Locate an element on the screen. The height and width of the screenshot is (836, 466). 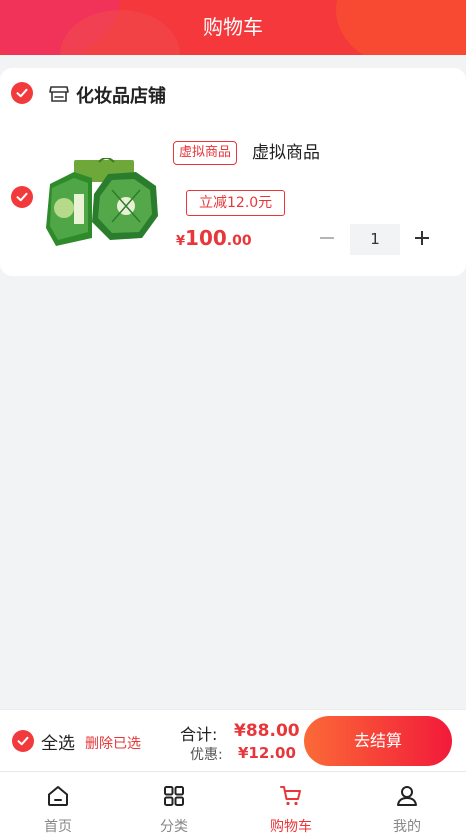
checkout-button: 去结算 is located at coordinates (378, 741).